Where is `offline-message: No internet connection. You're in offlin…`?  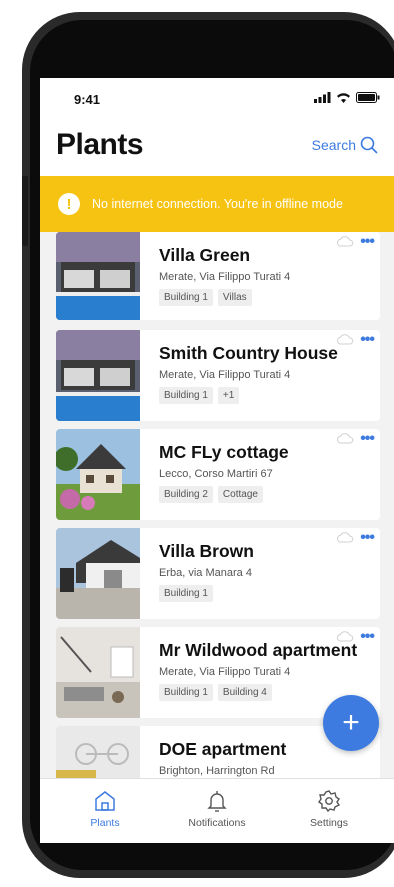
offline-message: No internet connection. You're in offlin… is located at coordinates (217, 204).